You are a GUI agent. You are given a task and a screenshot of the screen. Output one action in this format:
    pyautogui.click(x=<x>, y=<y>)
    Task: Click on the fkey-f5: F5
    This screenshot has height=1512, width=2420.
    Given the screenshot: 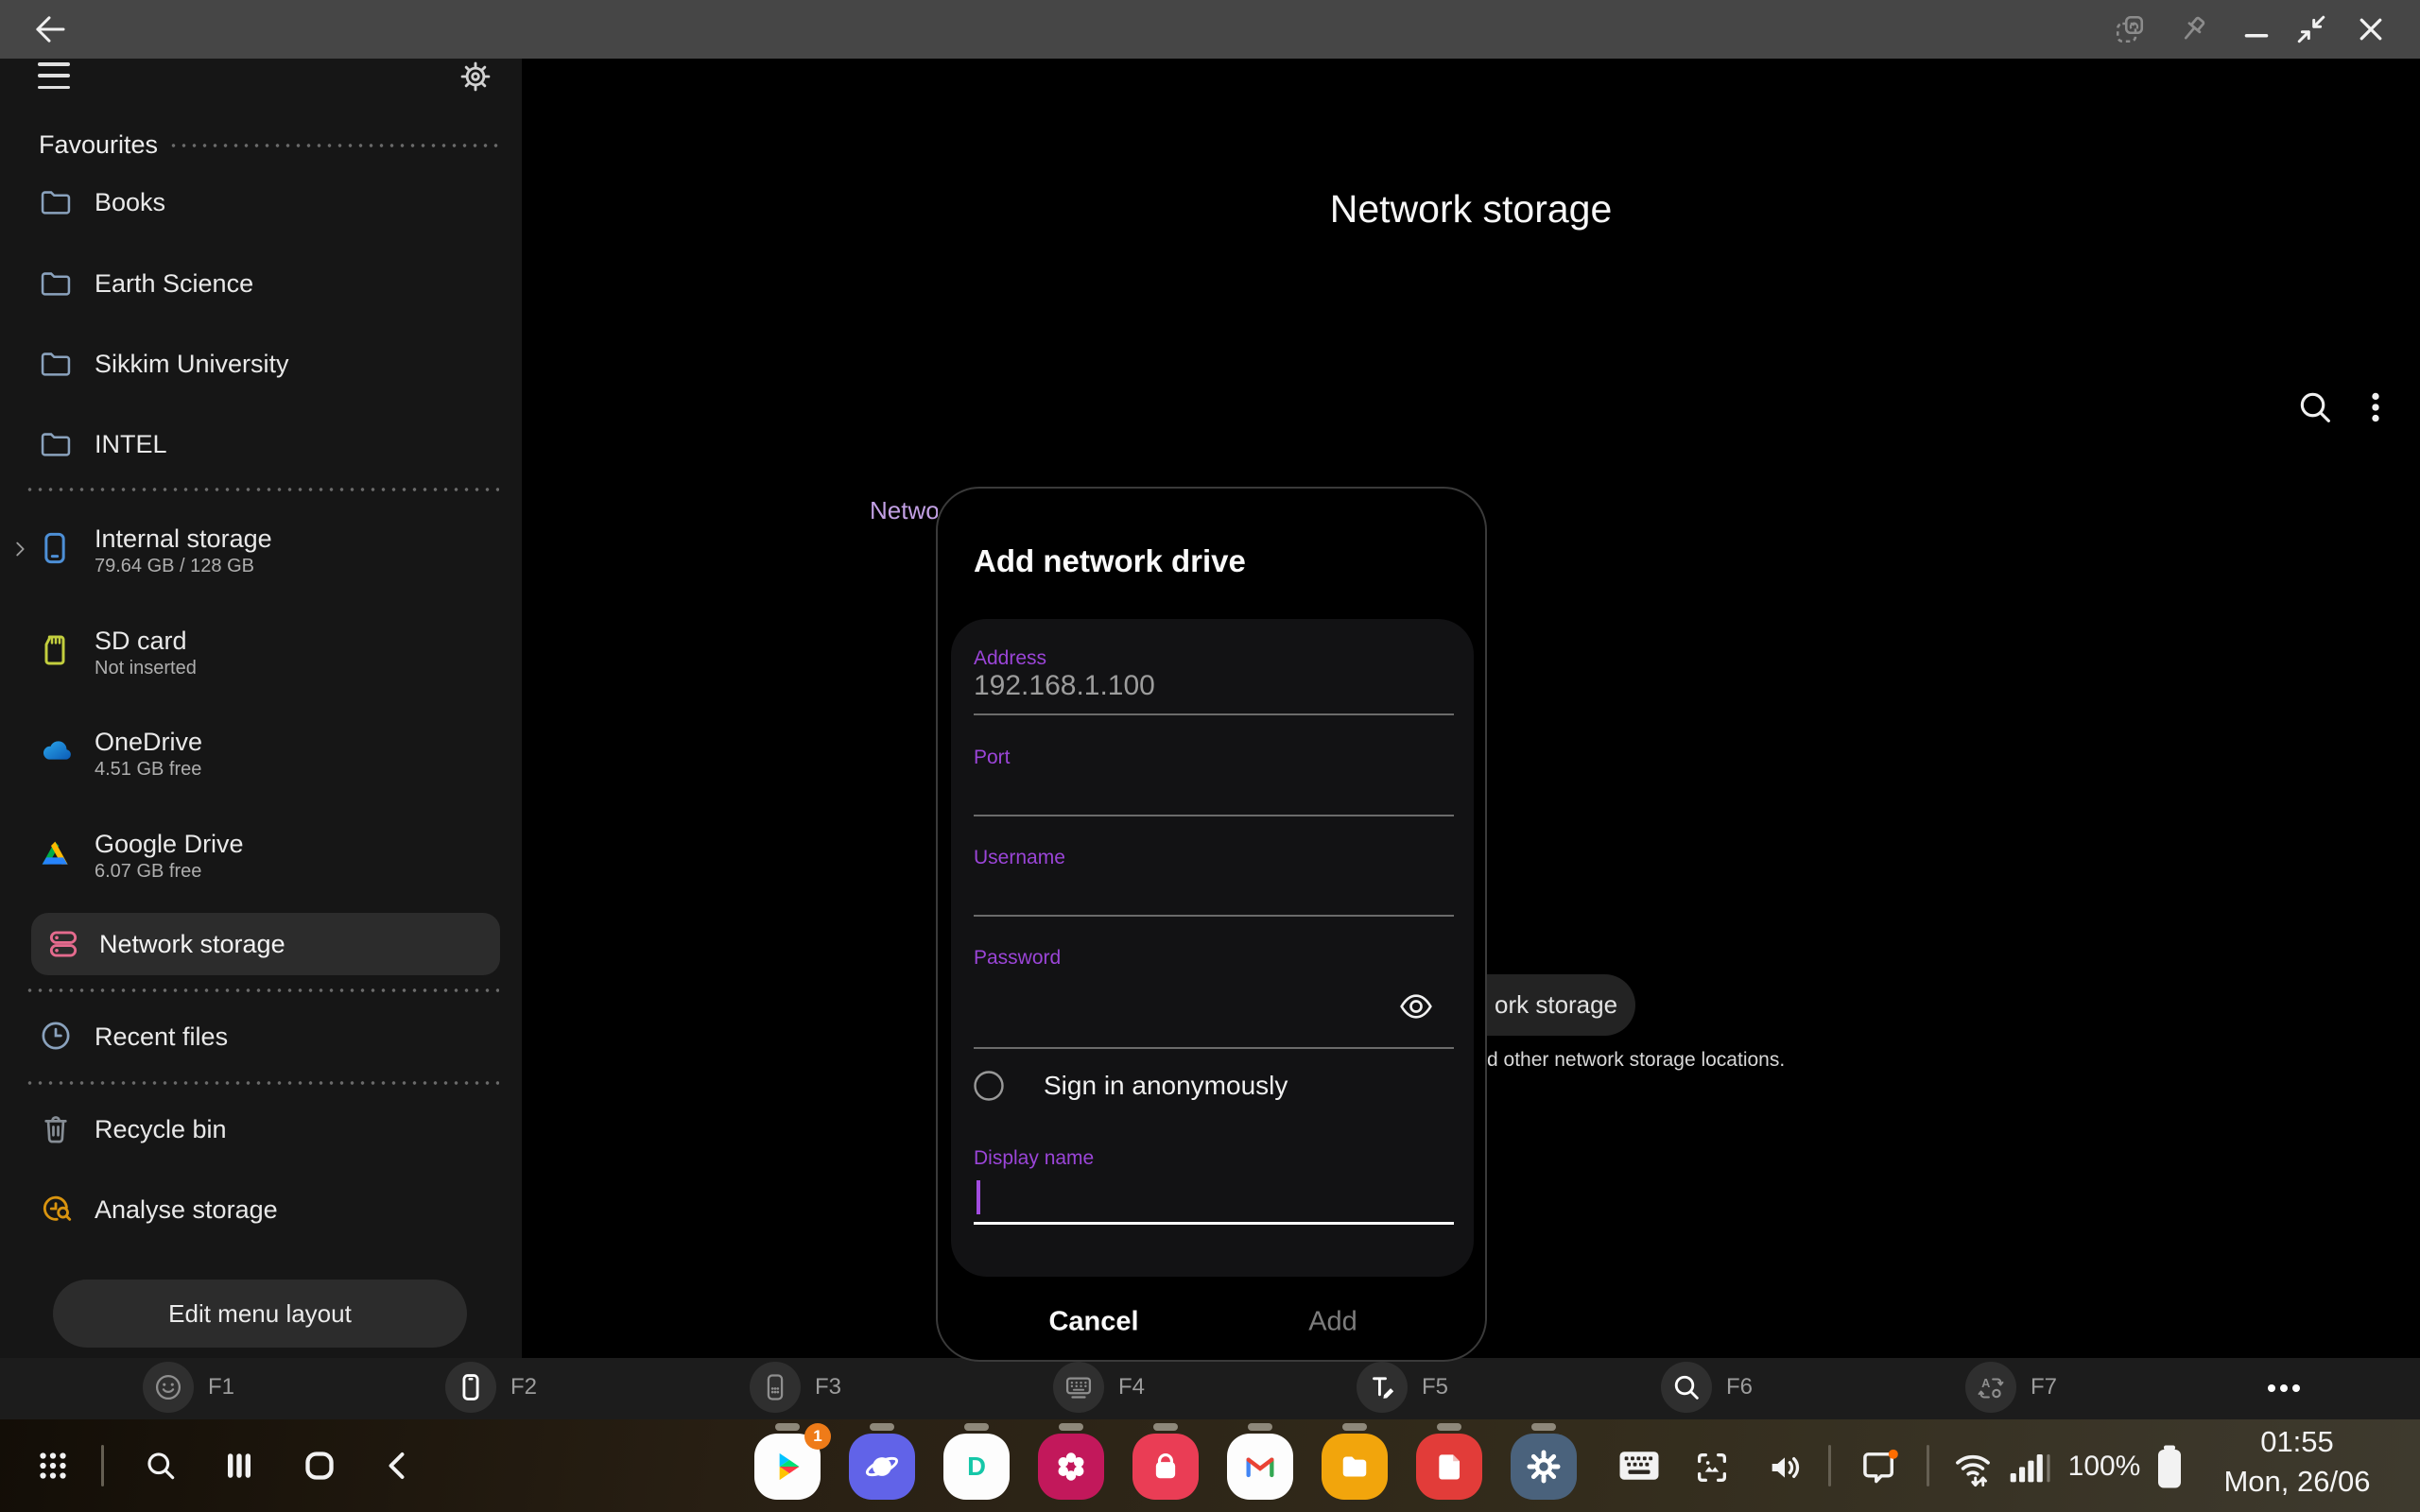 What is the action you would take?
    pyautogui.click(x=1402, y=1387)
    